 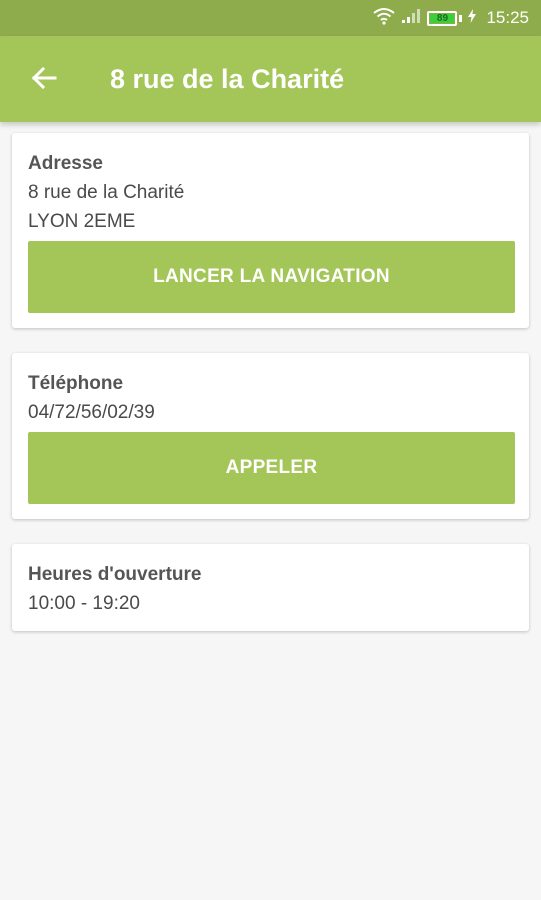 I want to click on hours-card: Heures d'ouverture 10:00 - 19:20, so click(x=270, y=587).